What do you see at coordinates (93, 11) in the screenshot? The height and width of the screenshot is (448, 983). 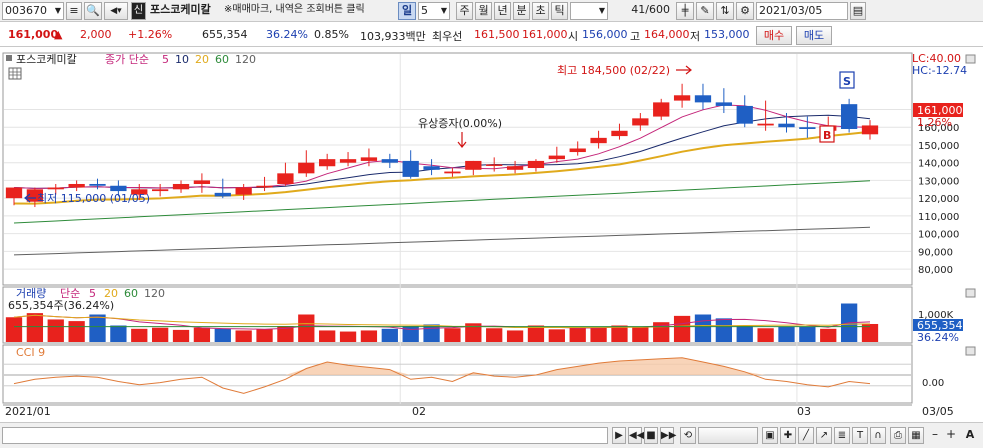 I see `search-button: 🔍` at bounding box center [93, 11].